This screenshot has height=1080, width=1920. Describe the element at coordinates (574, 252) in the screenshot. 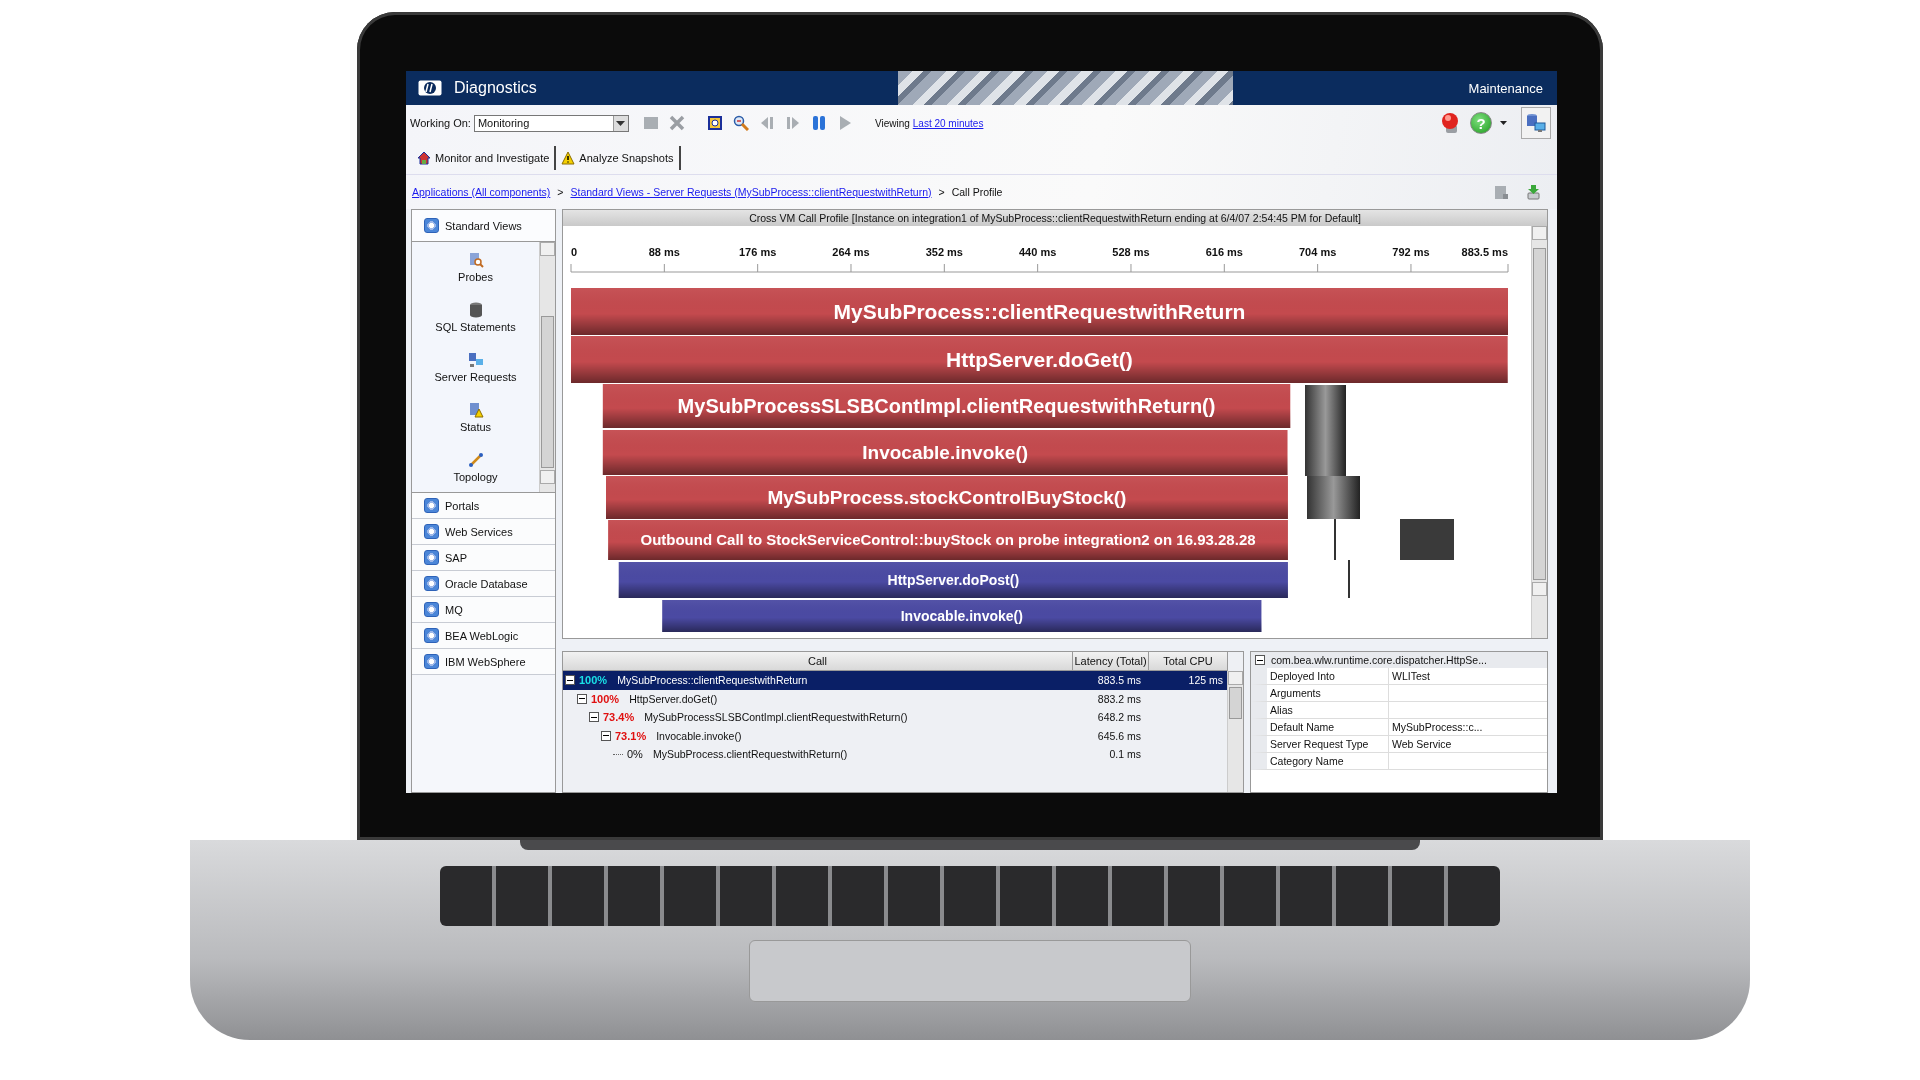

I see `axis-label: 0` at that location.